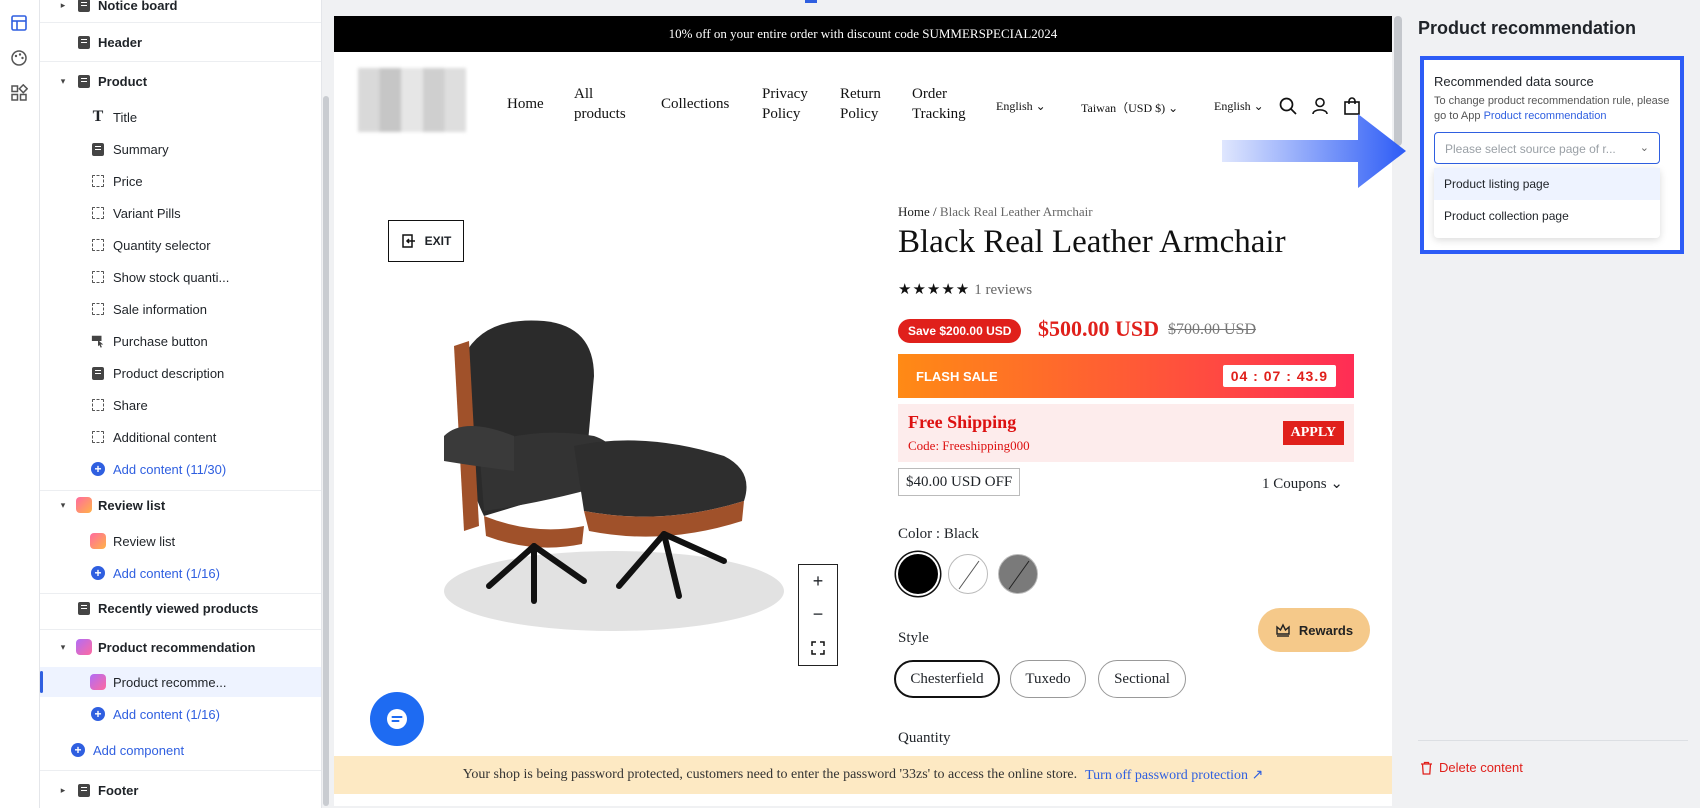  I want to click on style-pill-tuxedo: Tuxedo, so click(1048, 679).